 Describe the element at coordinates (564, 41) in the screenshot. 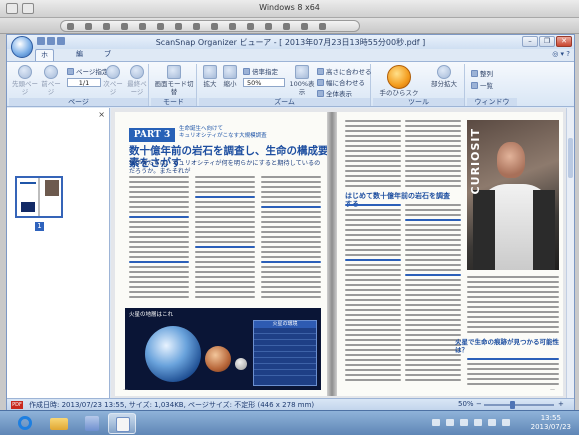

I see `close-button: ✕` at that location.